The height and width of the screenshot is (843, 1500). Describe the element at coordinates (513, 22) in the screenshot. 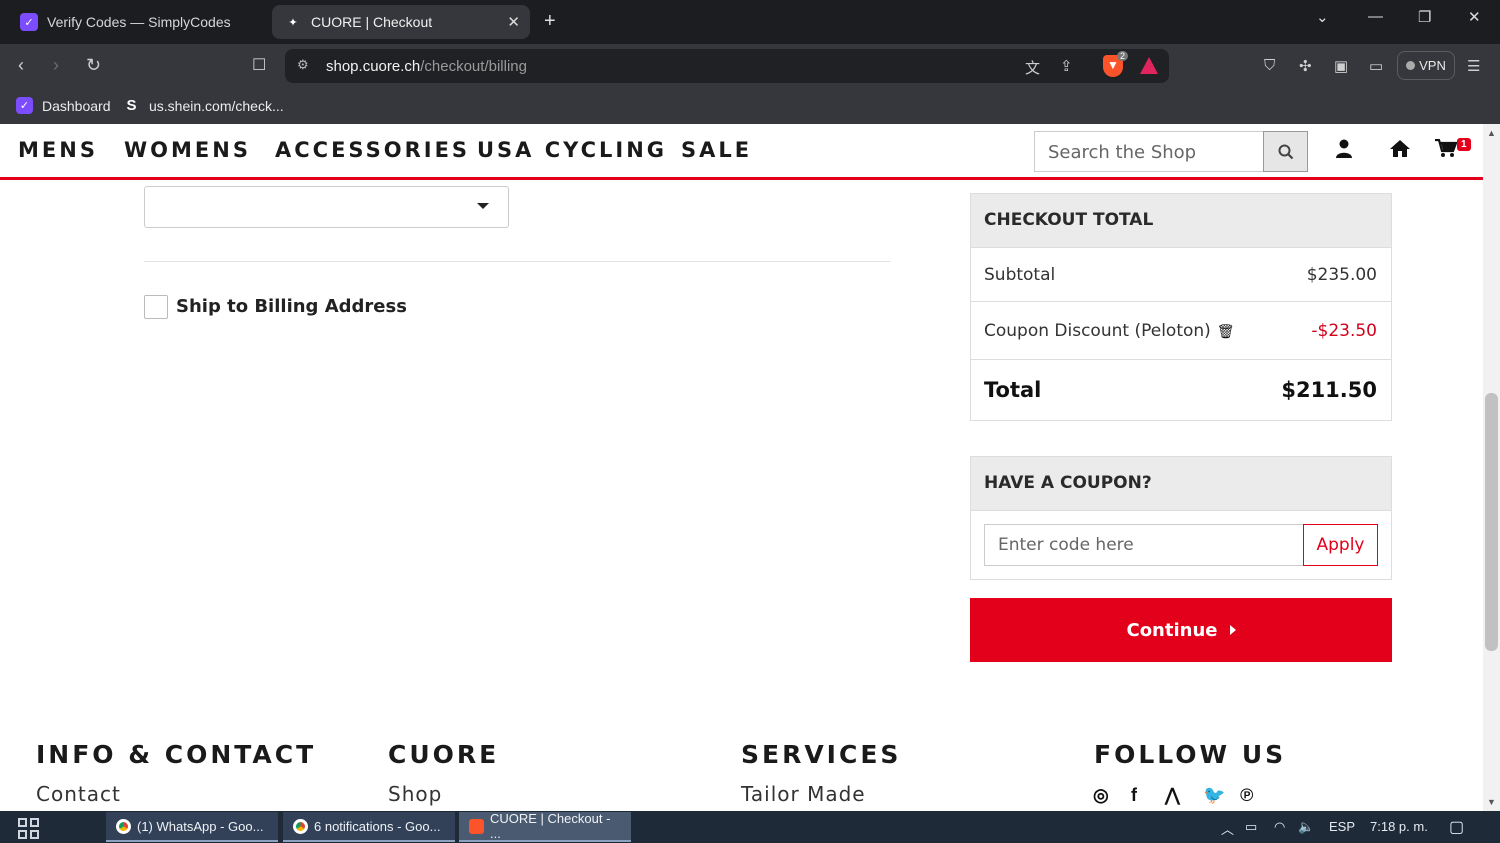

I see `close-tab-icon: ✕` at that location.